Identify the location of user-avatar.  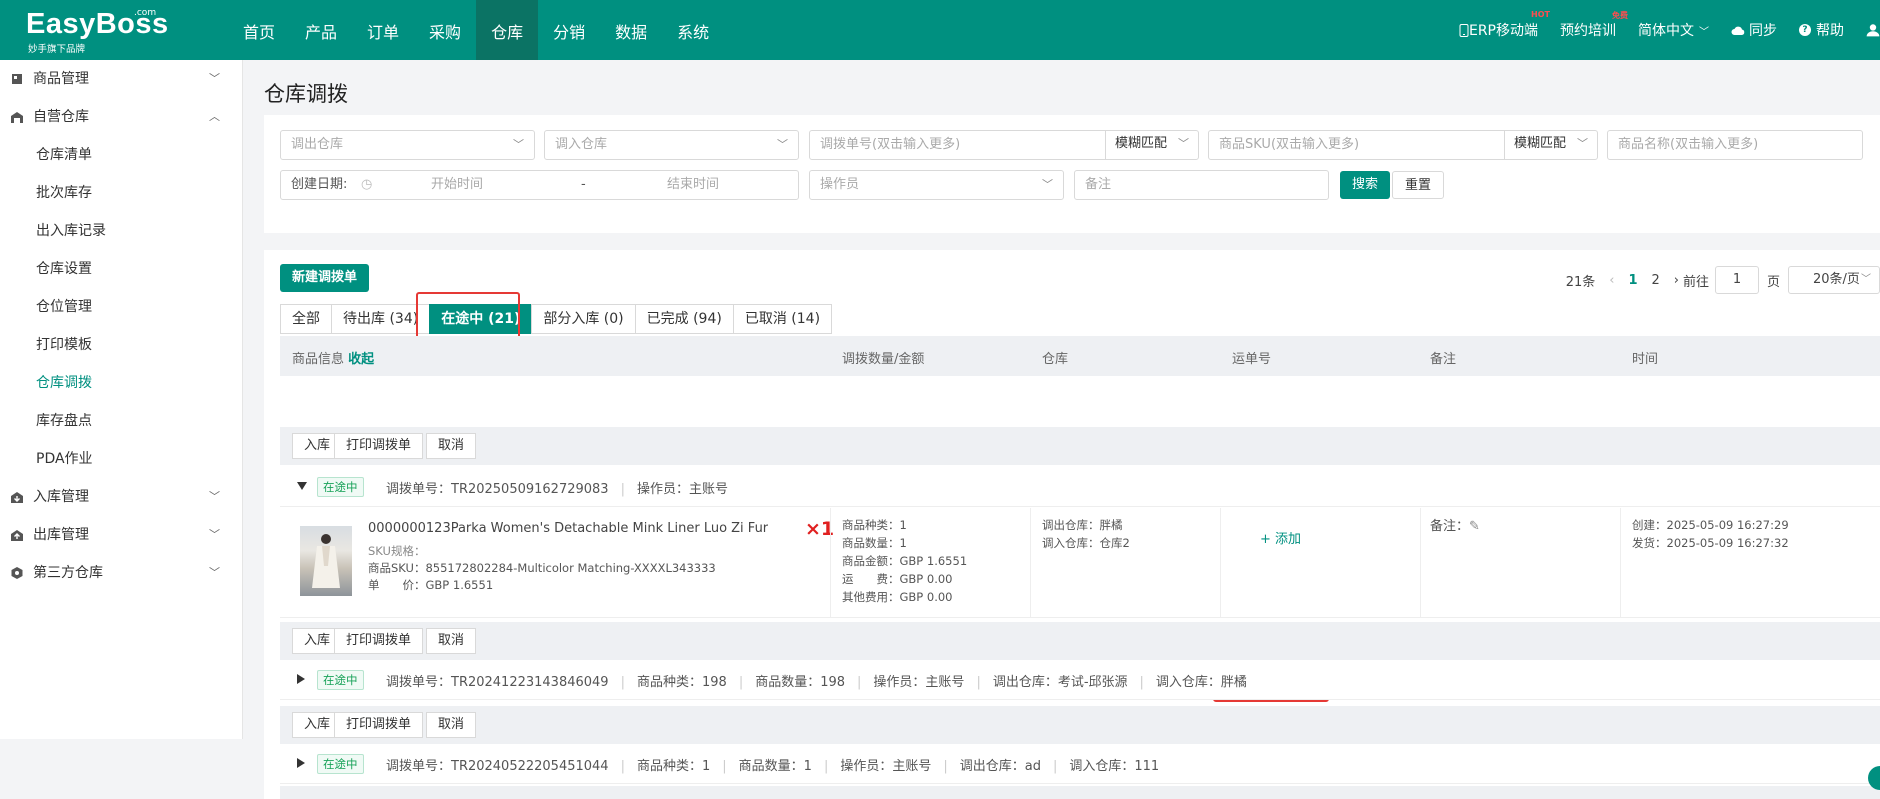
(1873, 30).